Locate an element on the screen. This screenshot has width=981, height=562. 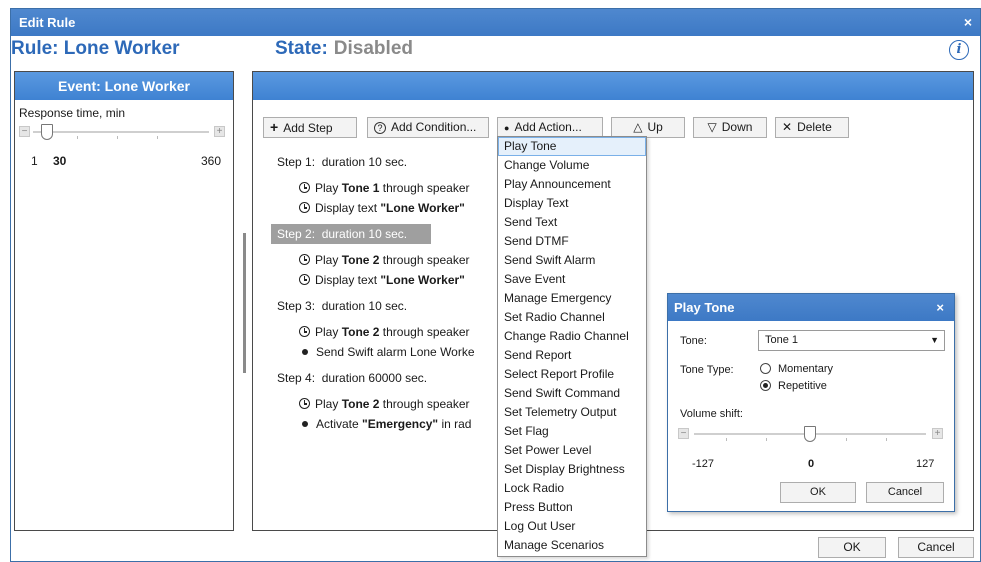
state-value: Disabled is located at coordinates (373, 48).